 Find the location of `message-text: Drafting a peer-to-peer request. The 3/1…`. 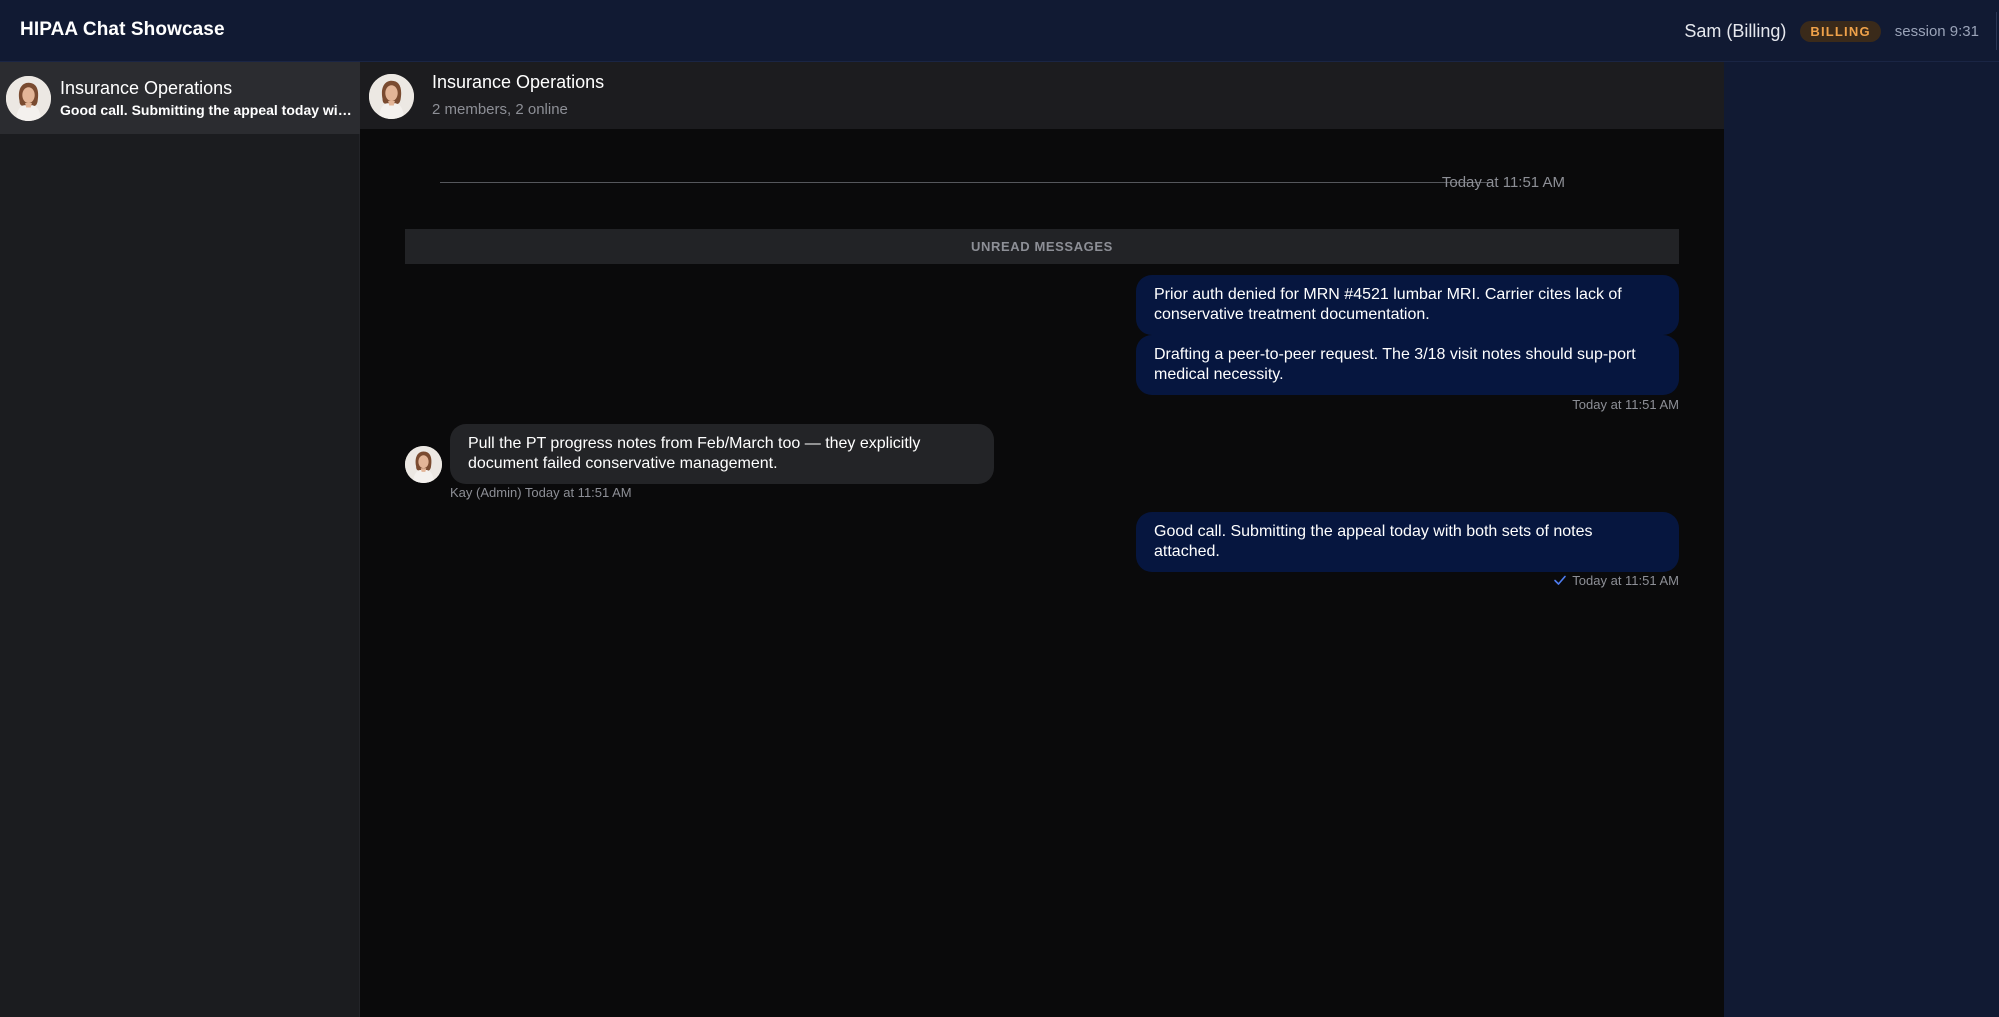

message-text: Drafting a peer-to-peer request. The 3/1… is located at coordinates (1395, 364).